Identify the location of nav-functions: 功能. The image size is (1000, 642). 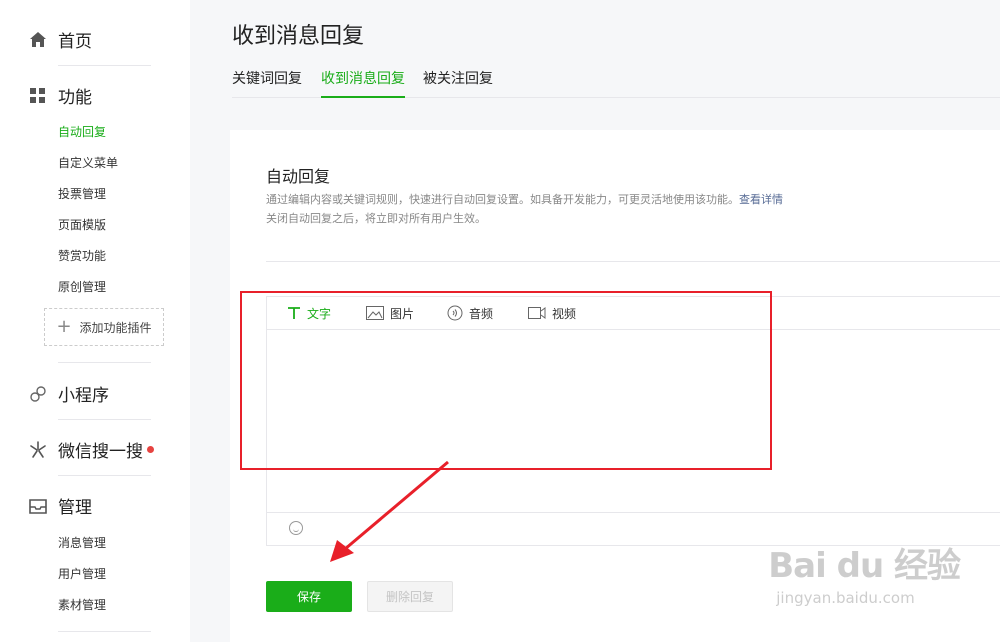
(60, 95).